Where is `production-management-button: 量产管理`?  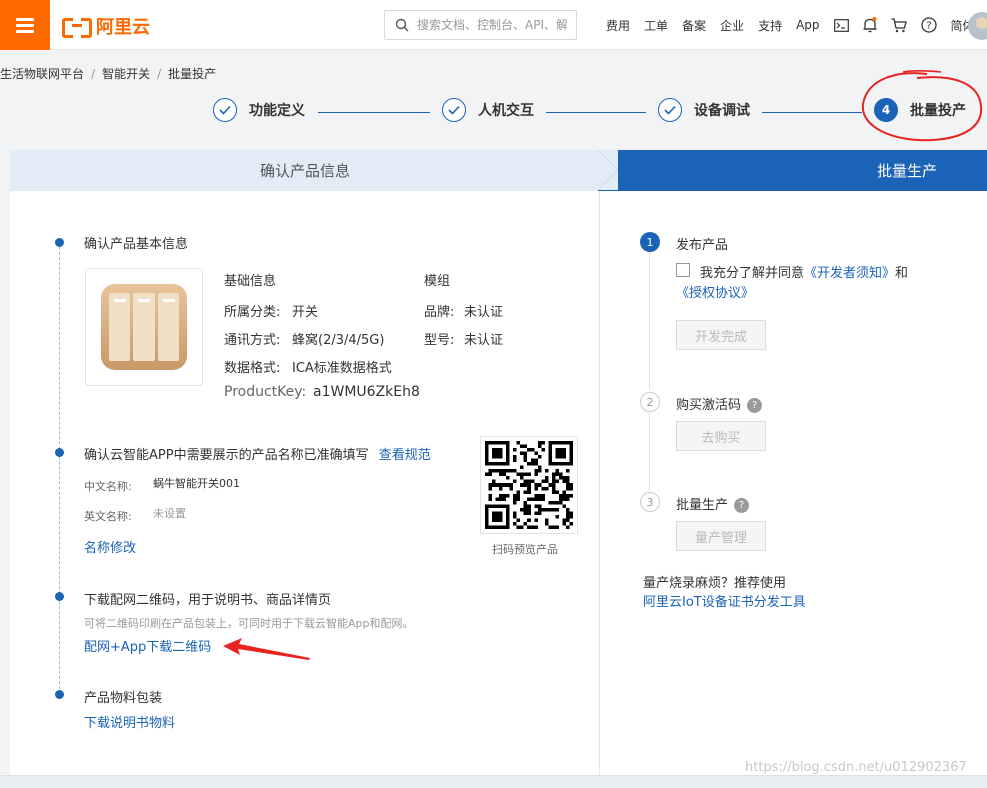 production-management-button: 量产管理 is located at coordinates (721, 536).